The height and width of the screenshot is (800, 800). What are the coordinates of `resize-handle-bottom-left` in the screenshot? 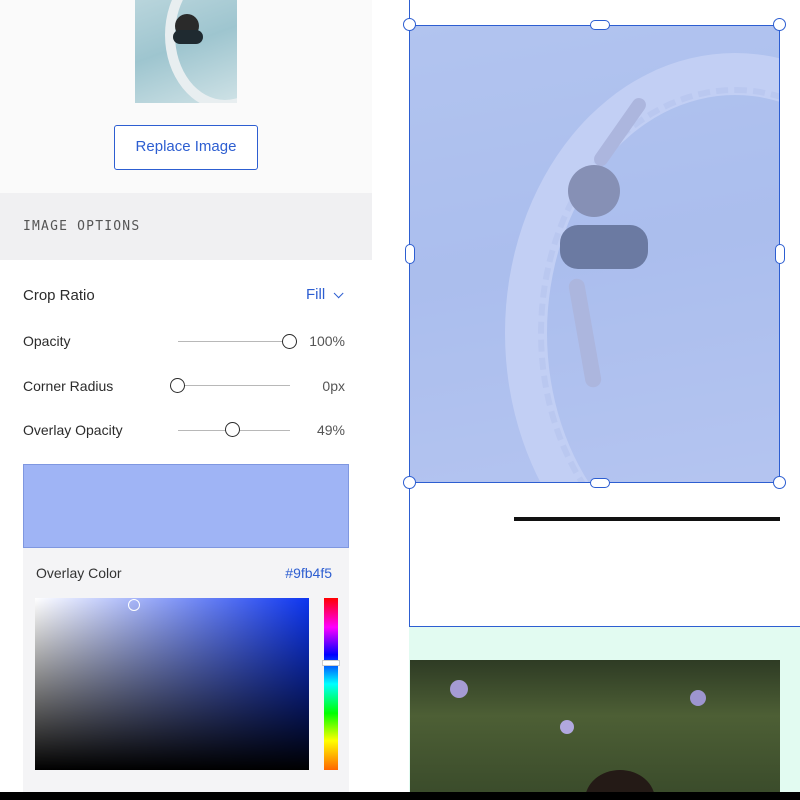 It's located at (409, 482).